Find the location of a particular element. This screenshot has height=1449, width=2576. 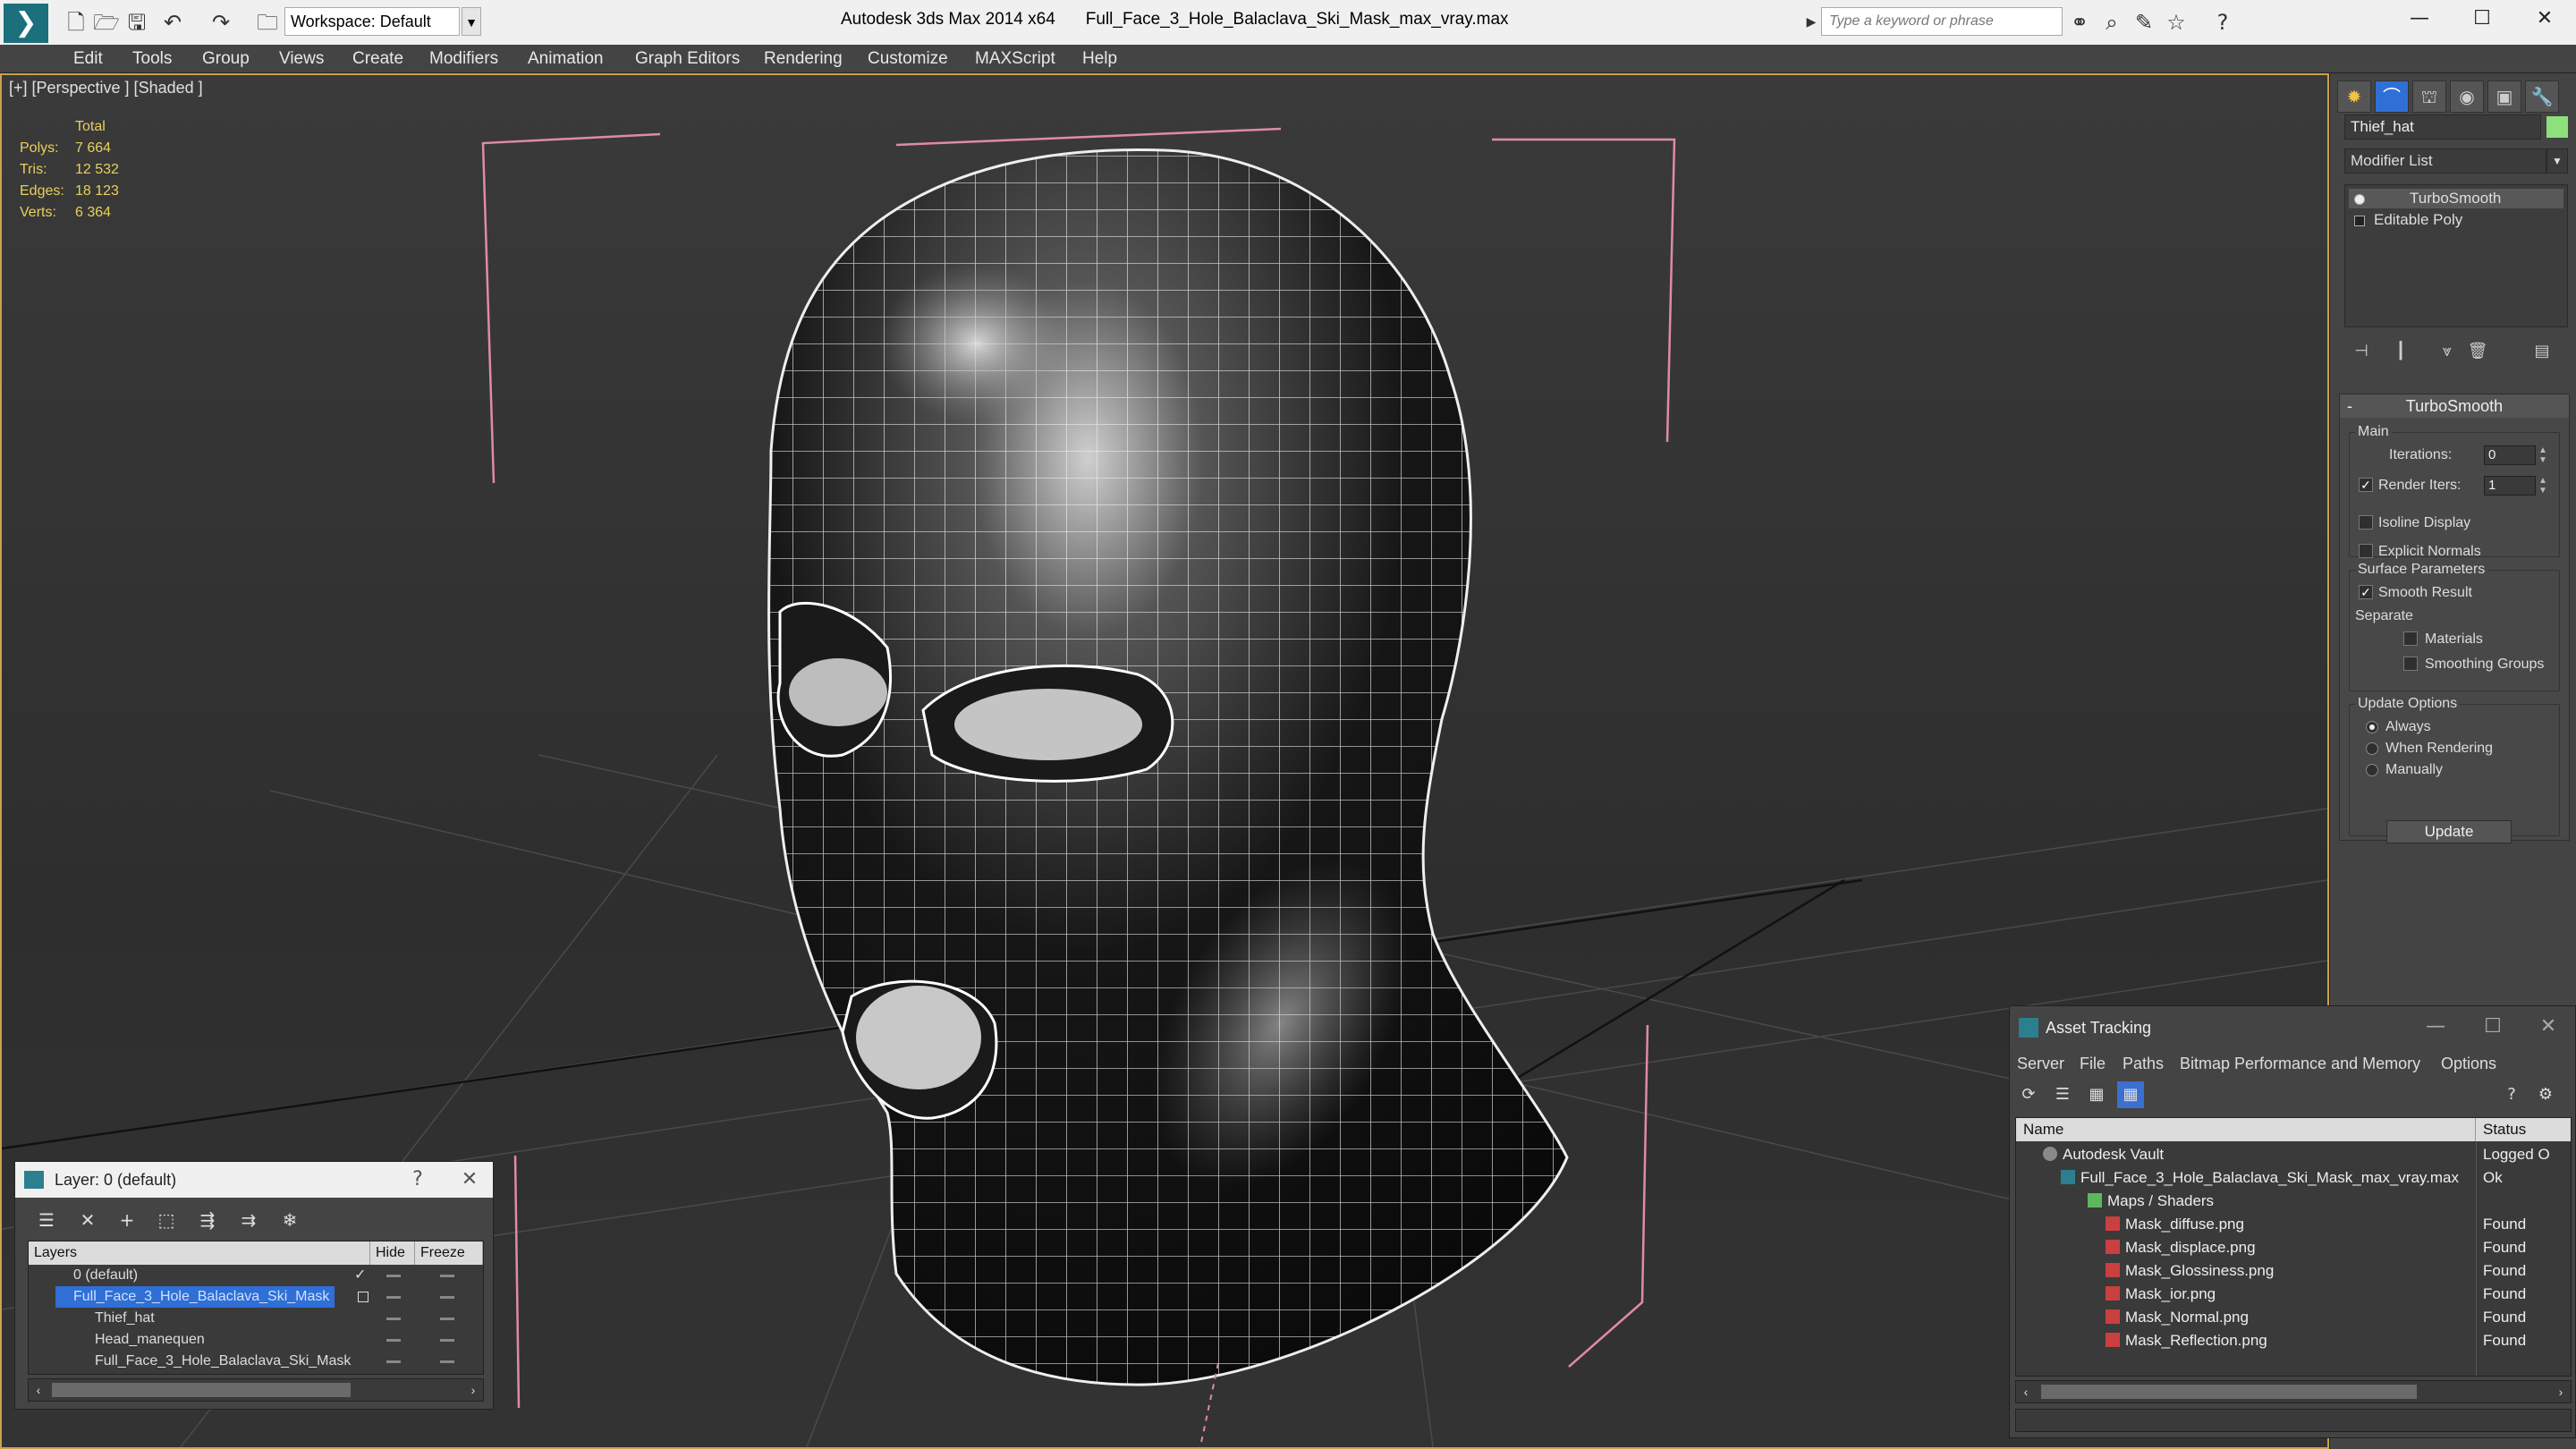

col-status: Status is located at coordinates (2523, 1129).